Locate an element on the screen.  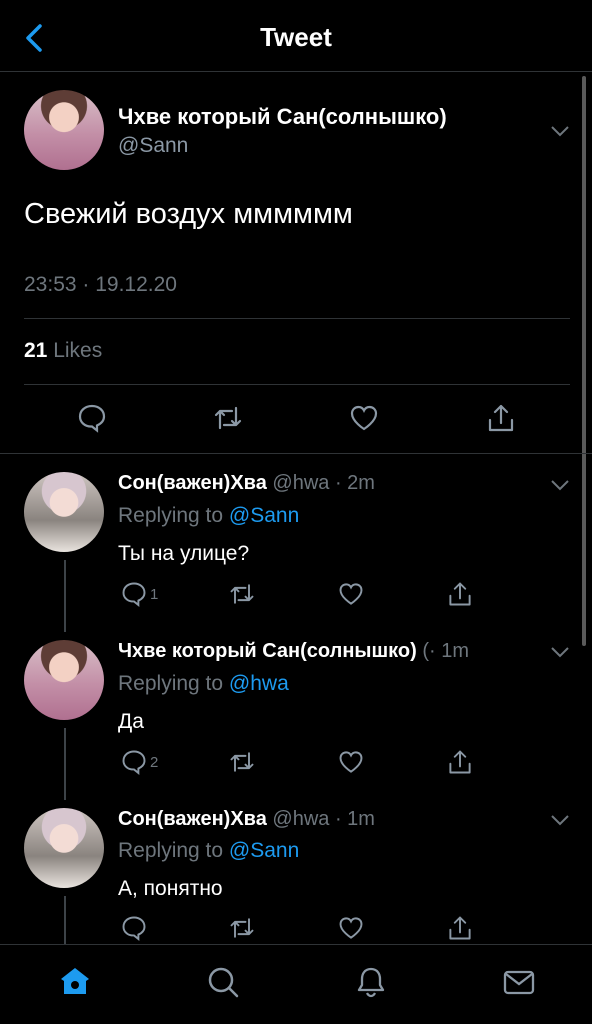
bottom-tab-bar is located at coordinates (296, 984).